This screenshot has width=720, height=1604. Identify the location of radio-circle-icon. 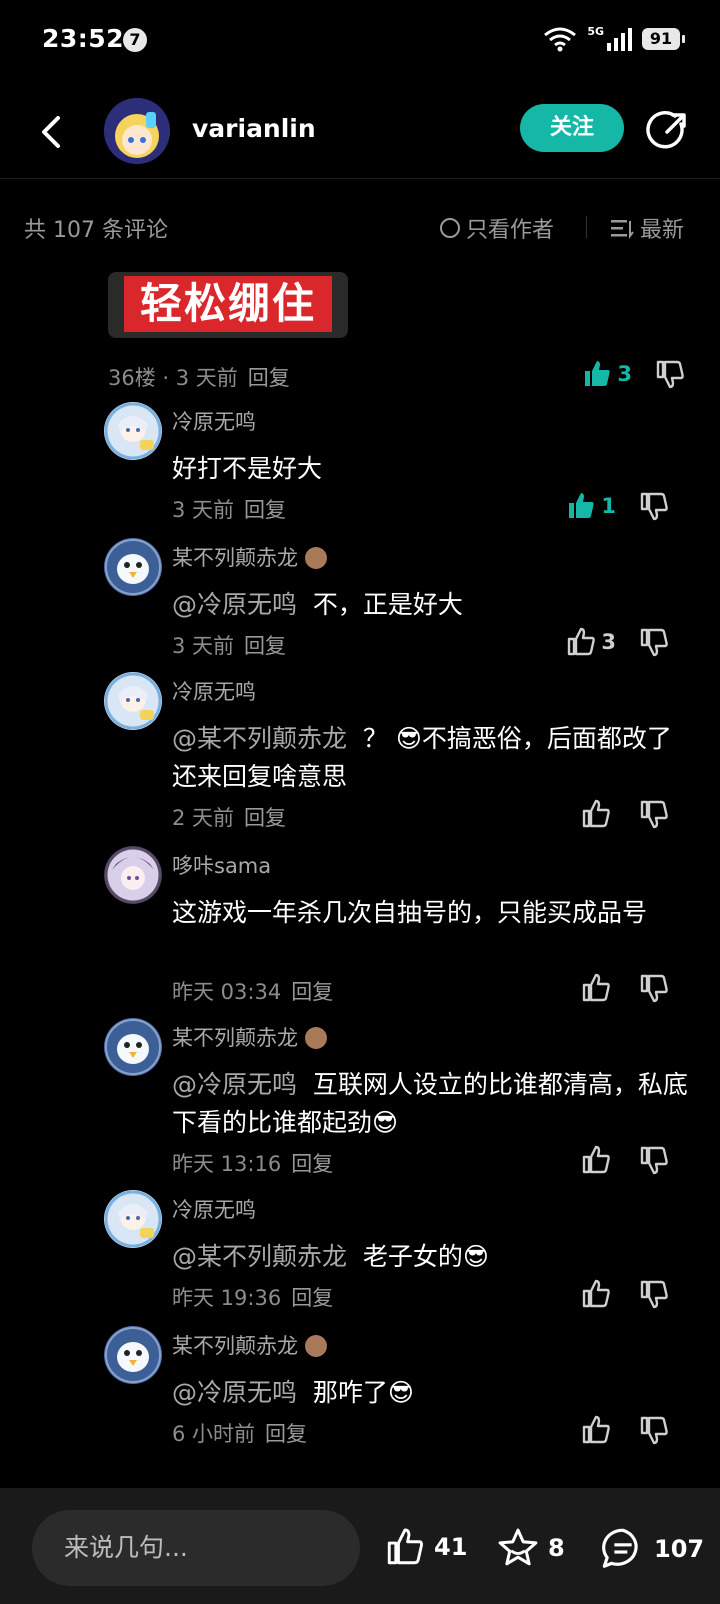
(450, 228).